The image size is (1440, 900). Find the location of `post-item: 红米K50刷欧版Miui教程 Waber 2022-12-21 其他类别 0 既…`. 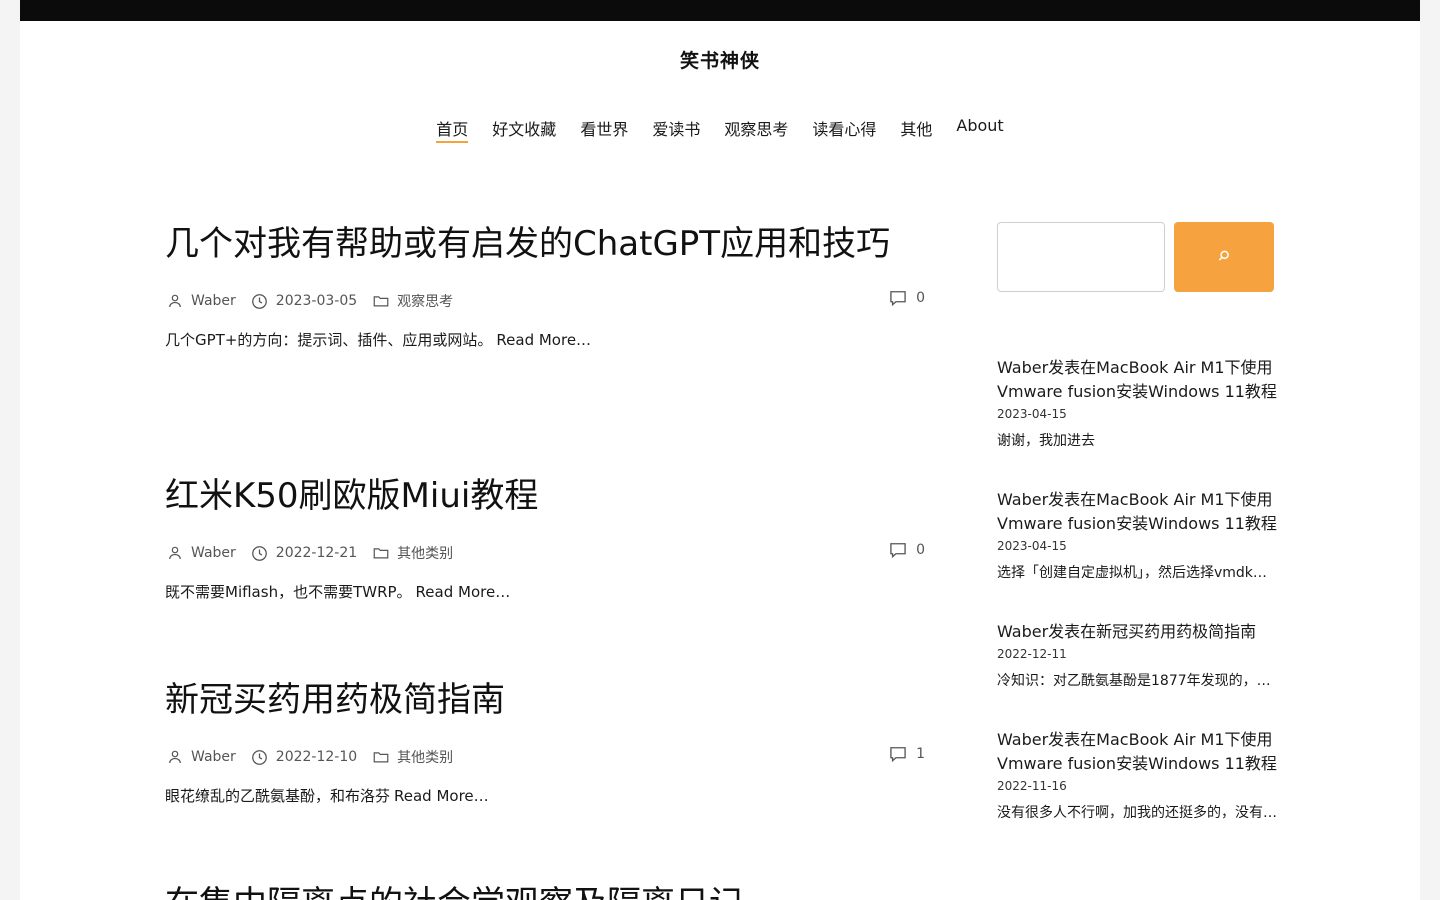

post-item: 红米K50刷欧版Miui教程 Waber 2022-12-21 其他类别 0 既… is located at coordinates (545, 574).